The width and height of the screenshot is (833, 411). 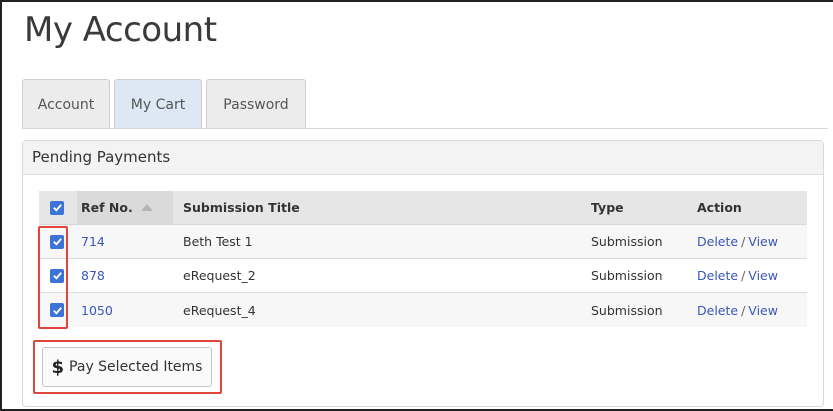 What do you see at coordinates (158, 104) in the screenshot?
I see `tab-my-cart: My Cart` at bounding box center [158, 104].